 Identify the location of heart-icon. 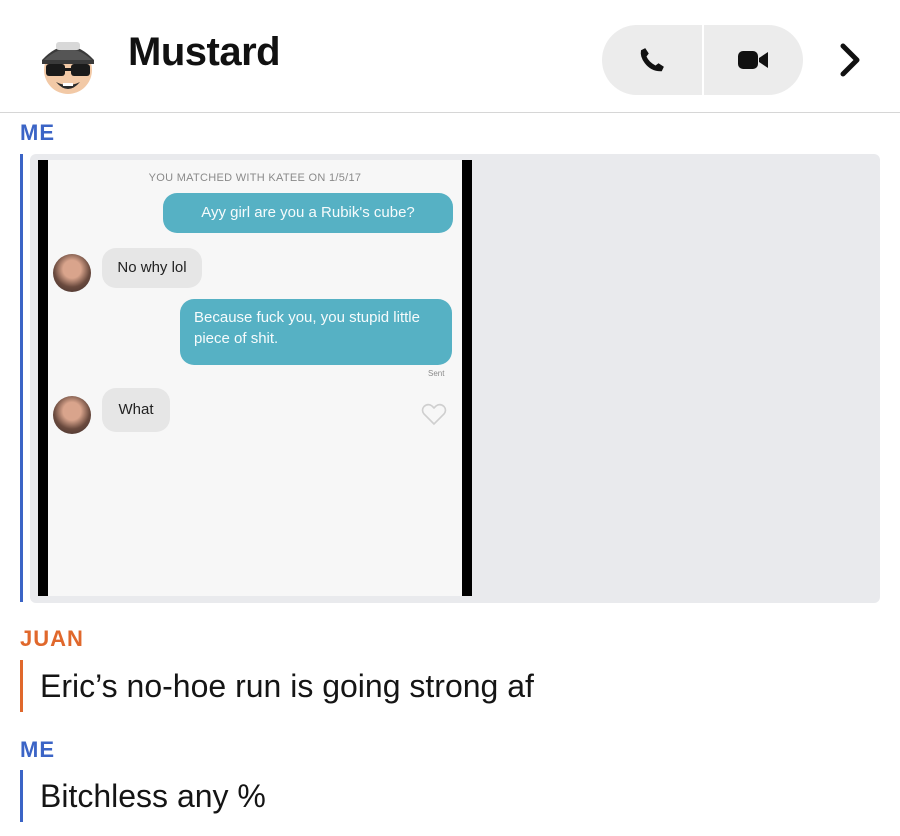
(434, 414).